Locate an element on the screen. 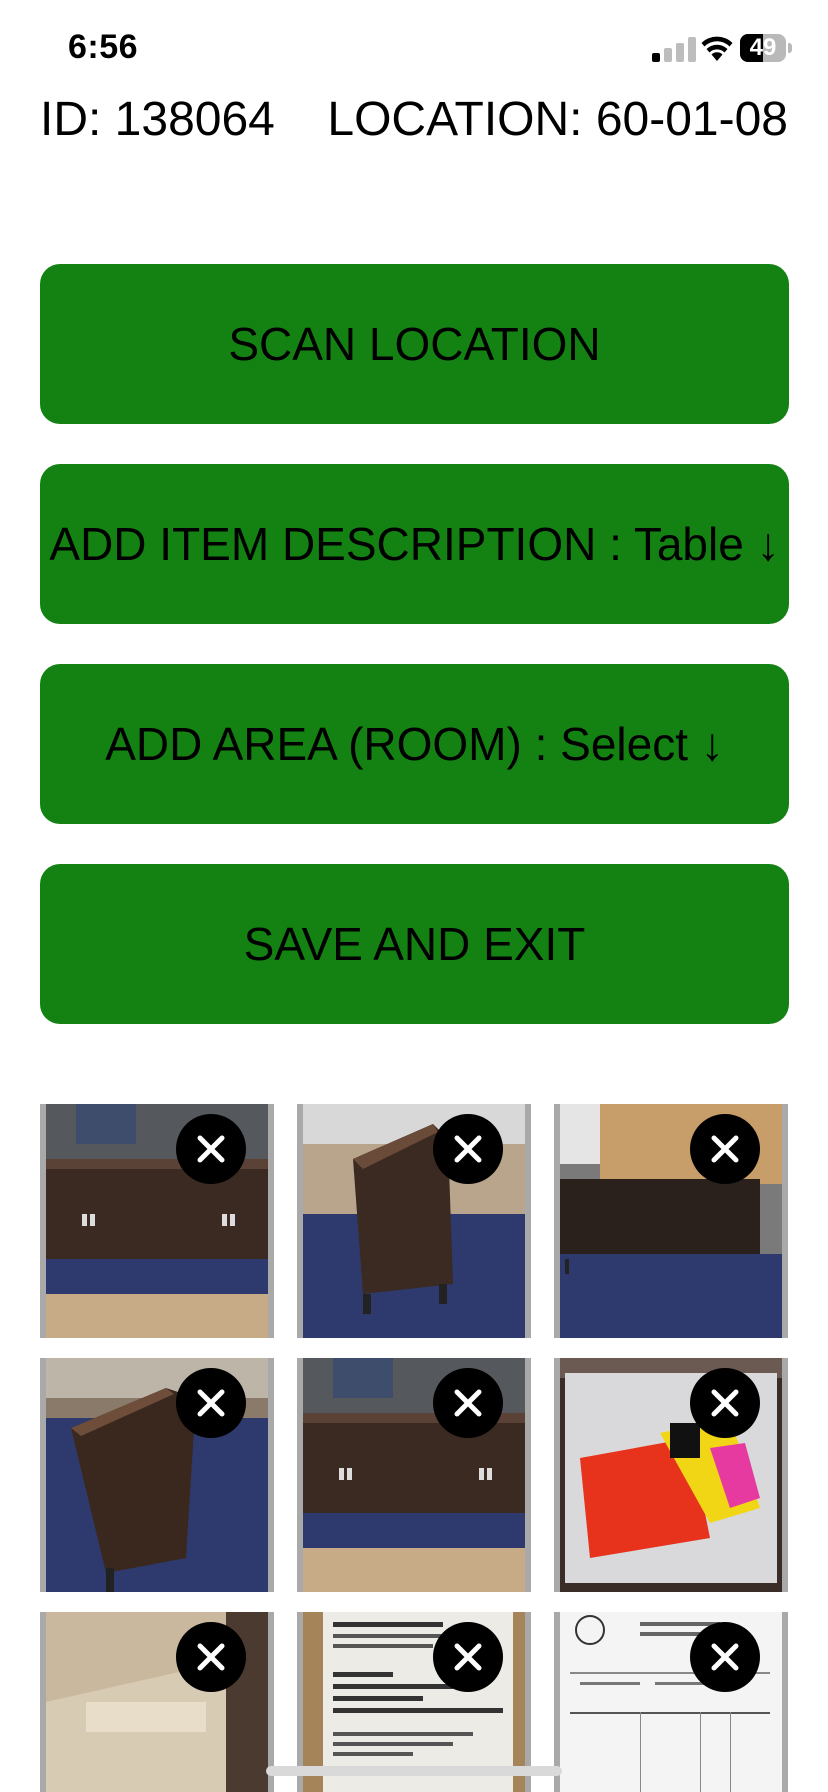  cellular-signal-icon is located at coordinates (675, 49).